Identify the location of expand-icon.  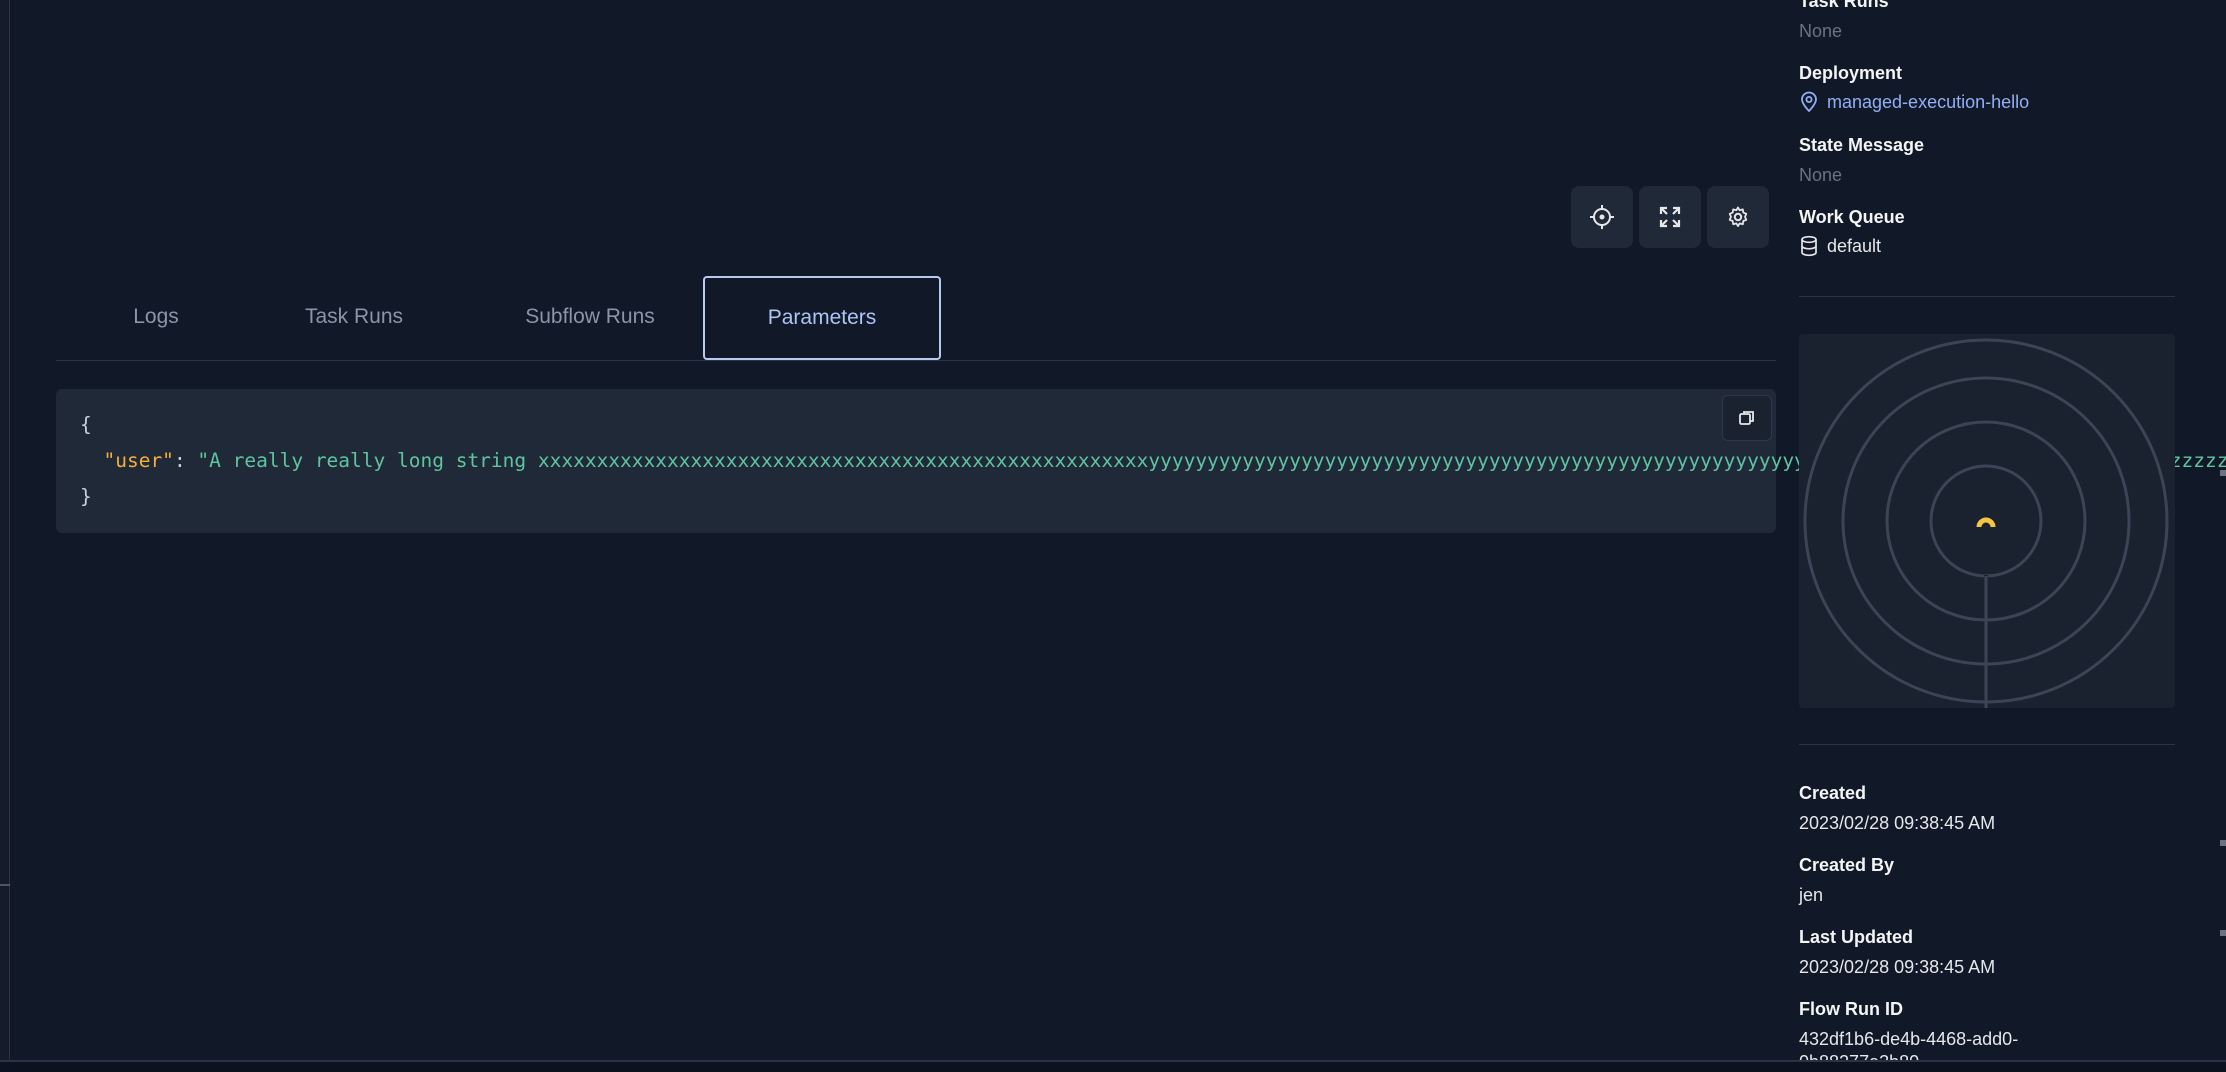
(1670, 217).